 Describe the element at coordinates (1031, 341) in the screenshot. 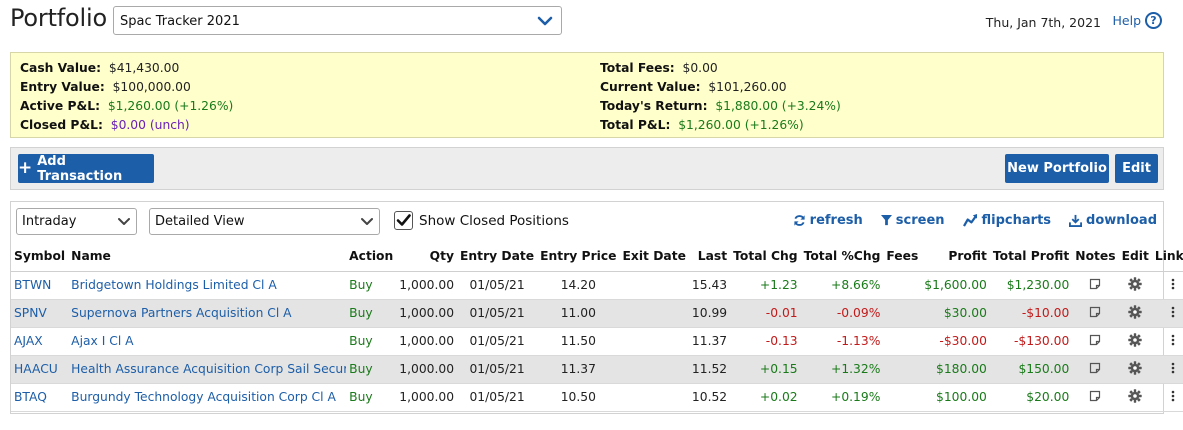

I see `total-profit-cell: -$130.00` at that location.